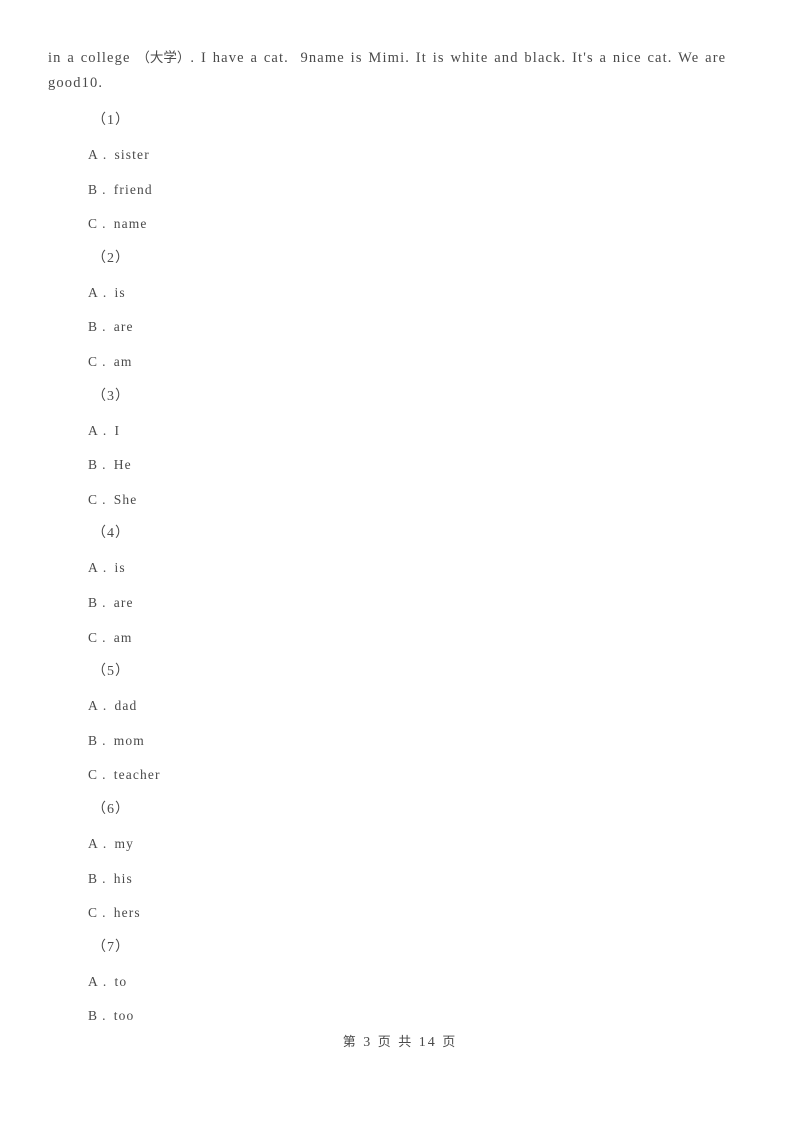  What do you see at coordinates (400, 465) in the screenshot?
I see `option-row: B. He` at bounding box center [400, 465].